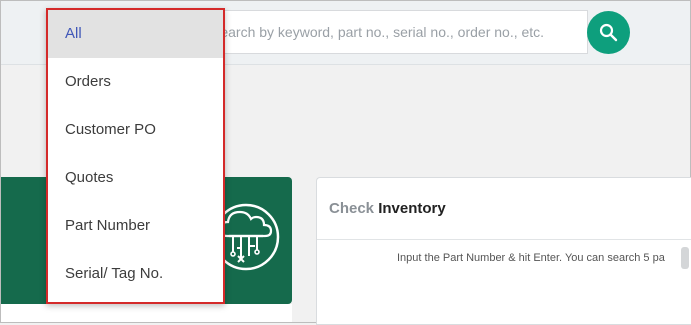  What do you see at coordinates (412, 208) in the screenshot?
I see `panel-title-strong: Inventory` at bounding box center [412, 208].